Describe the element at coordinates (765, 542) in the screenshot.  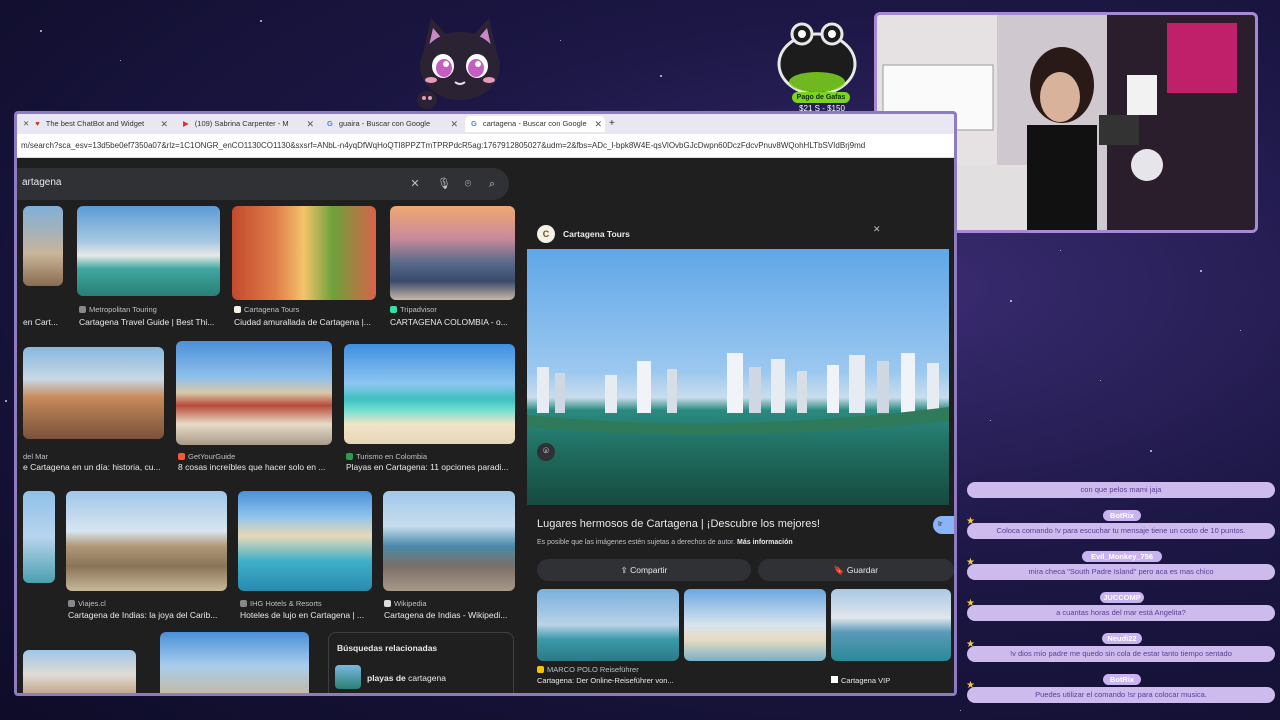
I see `more-info-link: Más información` at that location.